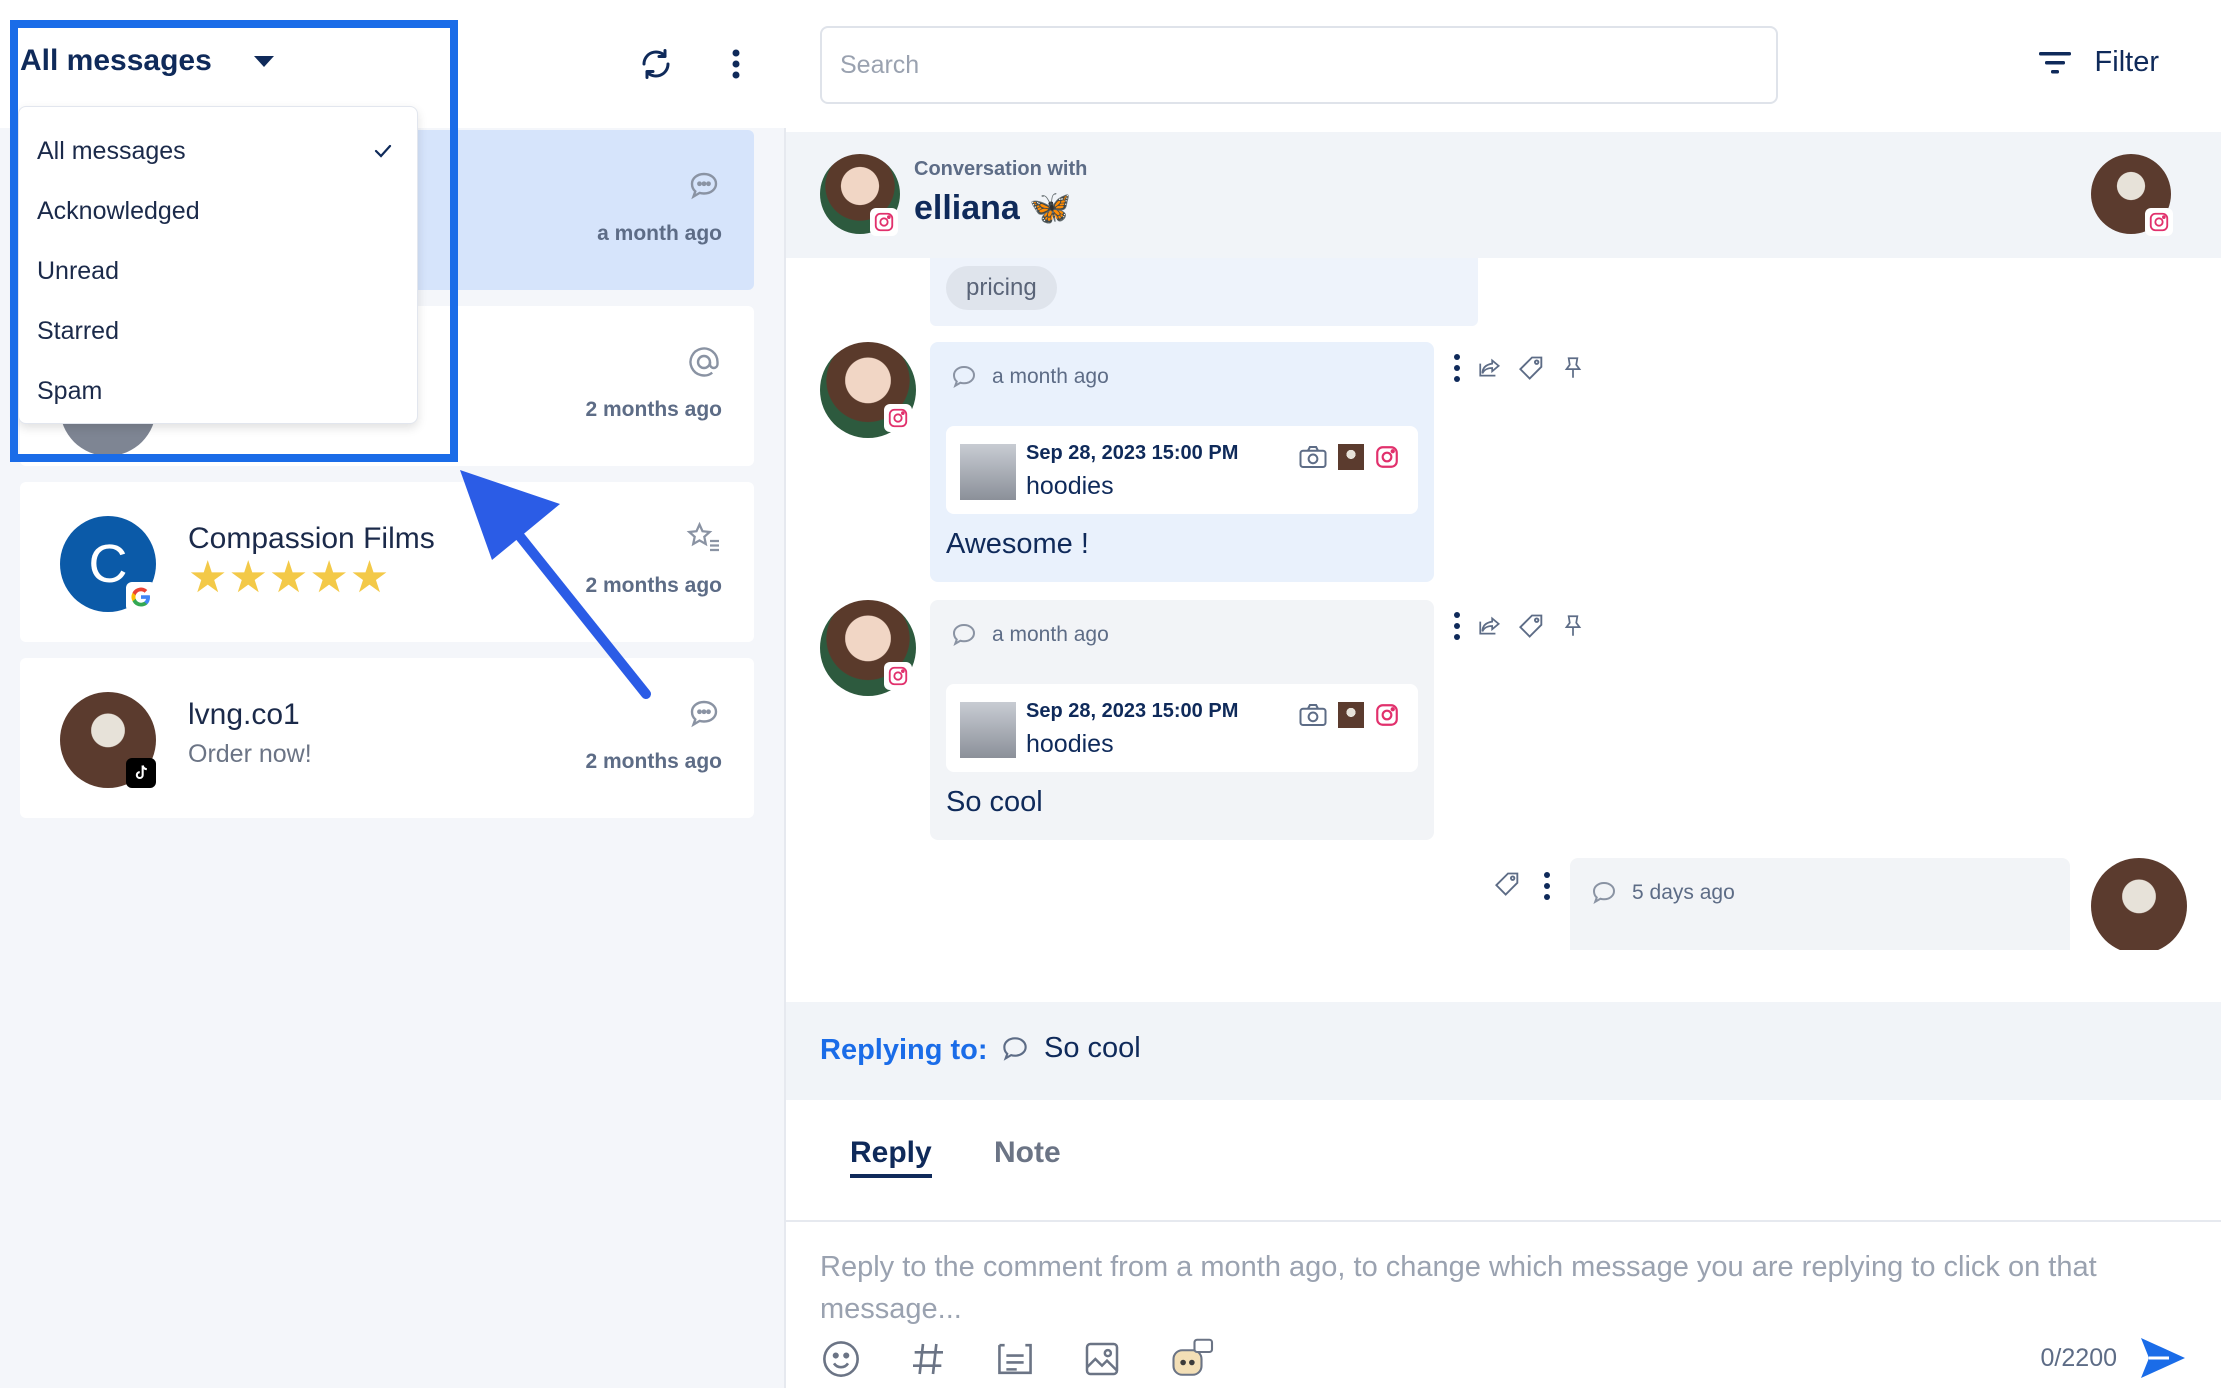 The image size is (2221, 1388). Describe the element at coordinates (841, 1359) in the screenshot. I see `emoji-icon` at that location.